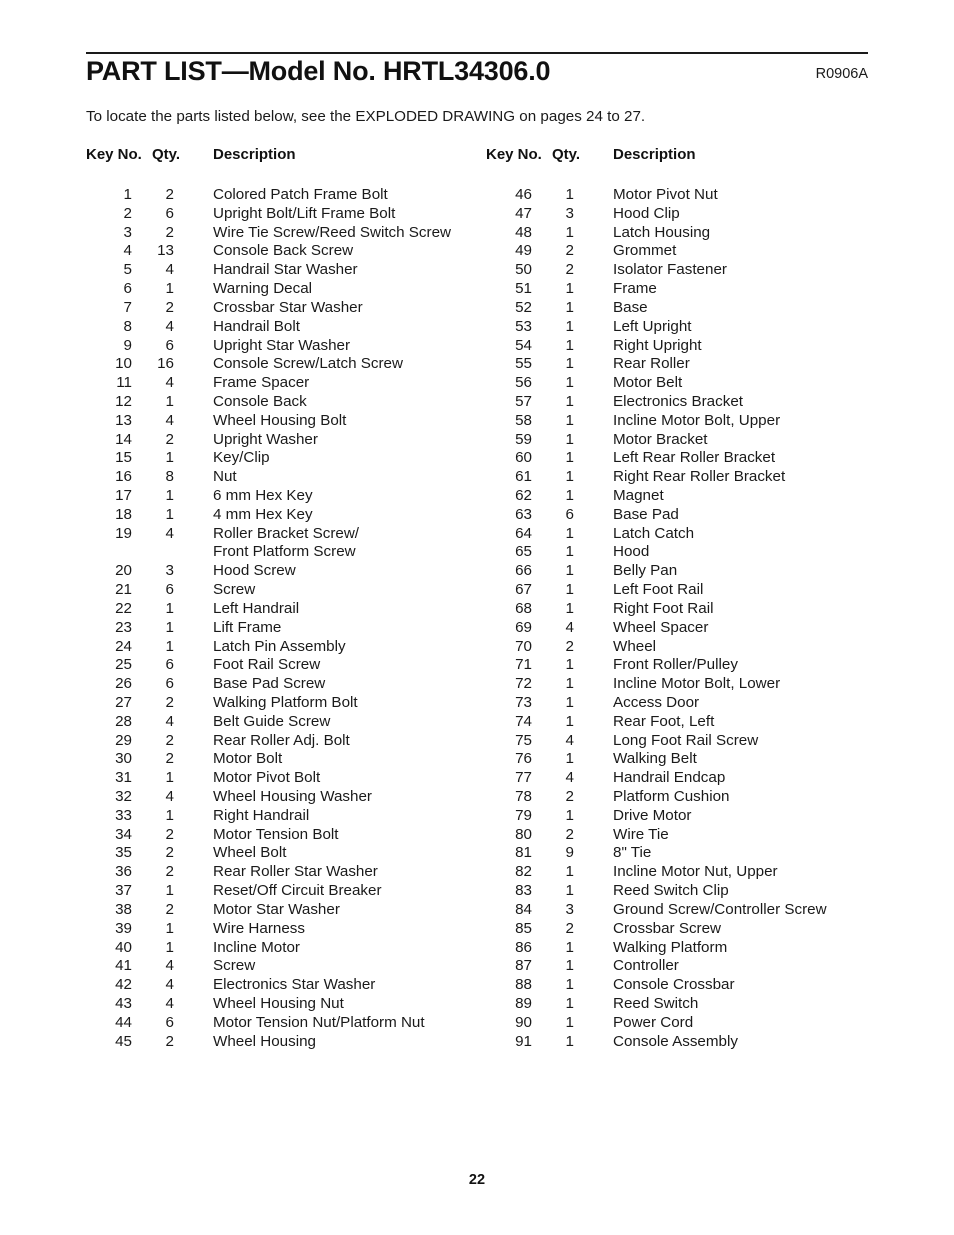 The height and width of the screenshot is (1235, 954). What do you see at coordinates (523, 796) in the screenshot?
I see `cell-key-no: 78` at bounding box center [523, 796].